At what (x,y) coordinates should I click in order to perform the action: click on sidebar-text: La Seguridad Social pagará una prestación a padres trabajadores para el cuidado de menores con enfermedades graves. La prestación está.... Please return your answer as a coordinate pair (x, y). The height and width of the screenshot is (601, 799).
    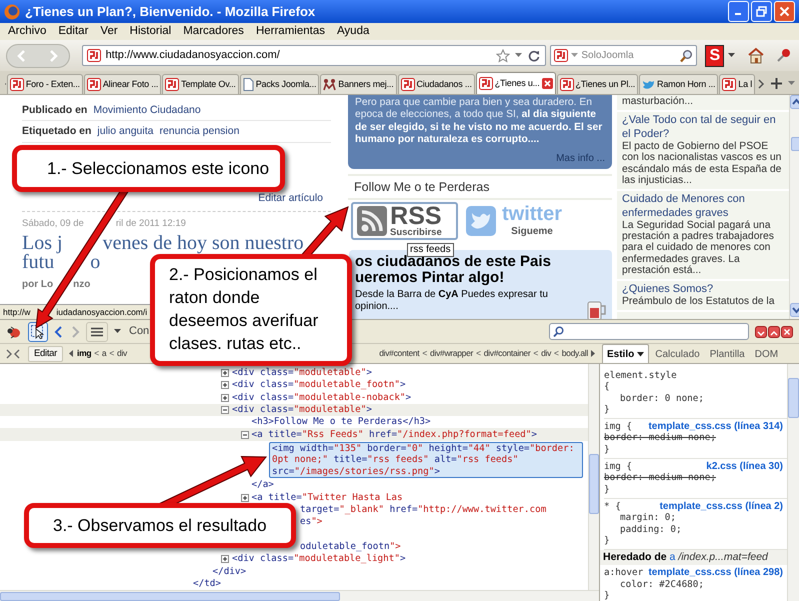
    Looking at the image, I should click on (698, 248).